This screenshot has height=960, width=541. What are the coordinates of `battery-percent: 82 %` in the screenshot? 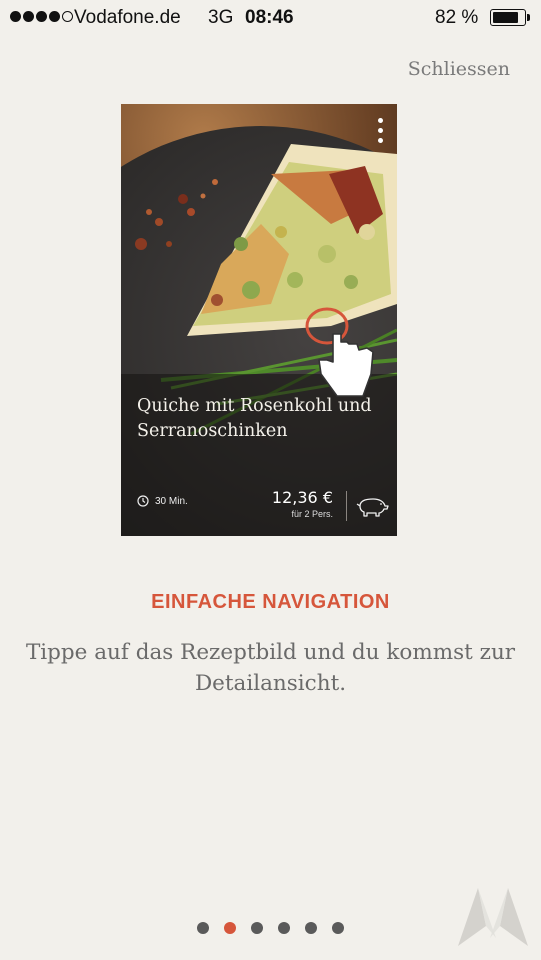 It's located at (457, 17).